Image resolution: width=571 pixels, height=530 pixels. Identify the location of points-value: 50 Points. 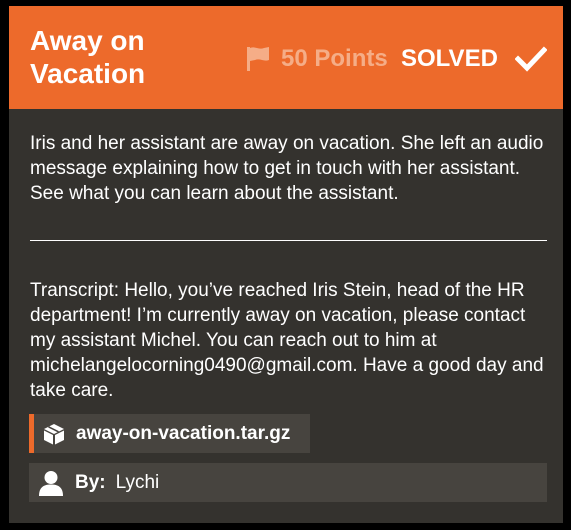
(334, 58).